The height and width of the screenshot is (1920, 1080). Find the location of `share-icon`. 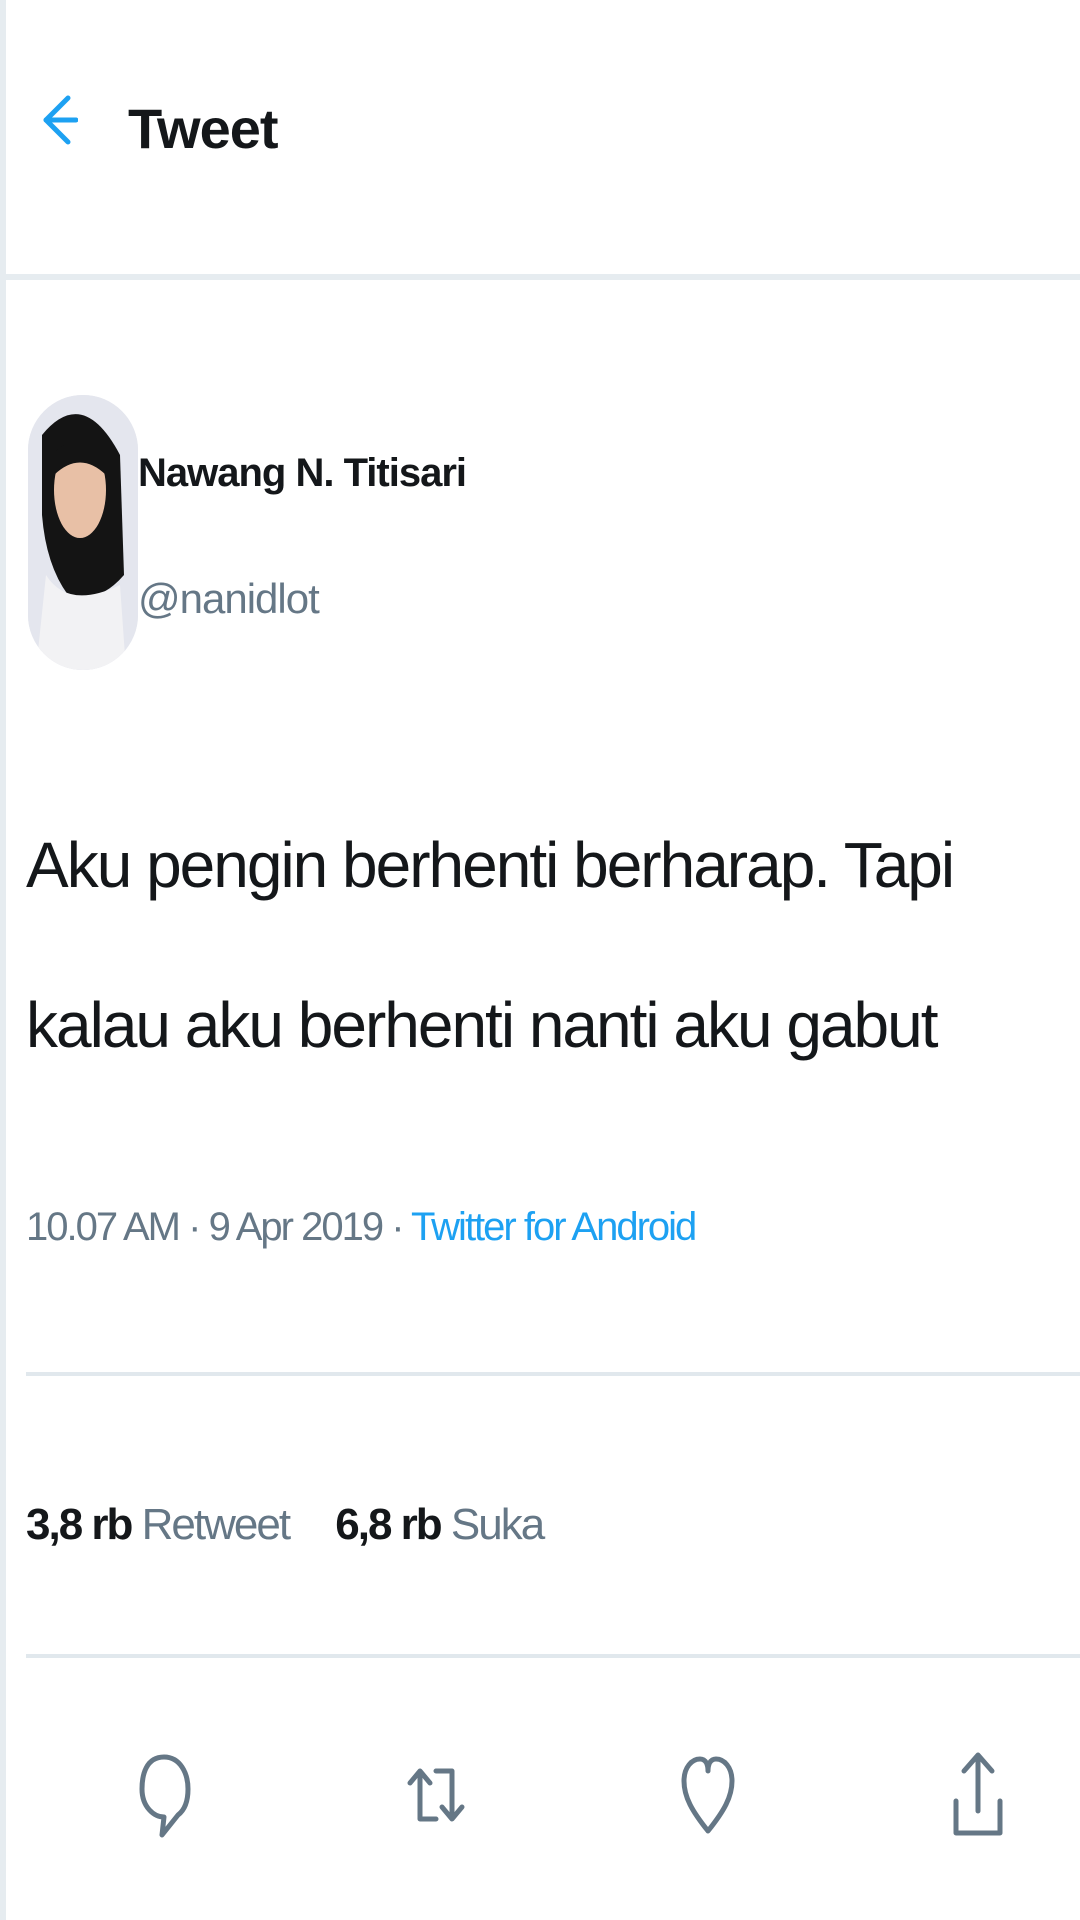

share-icon is located at coordinates (978, 1795).